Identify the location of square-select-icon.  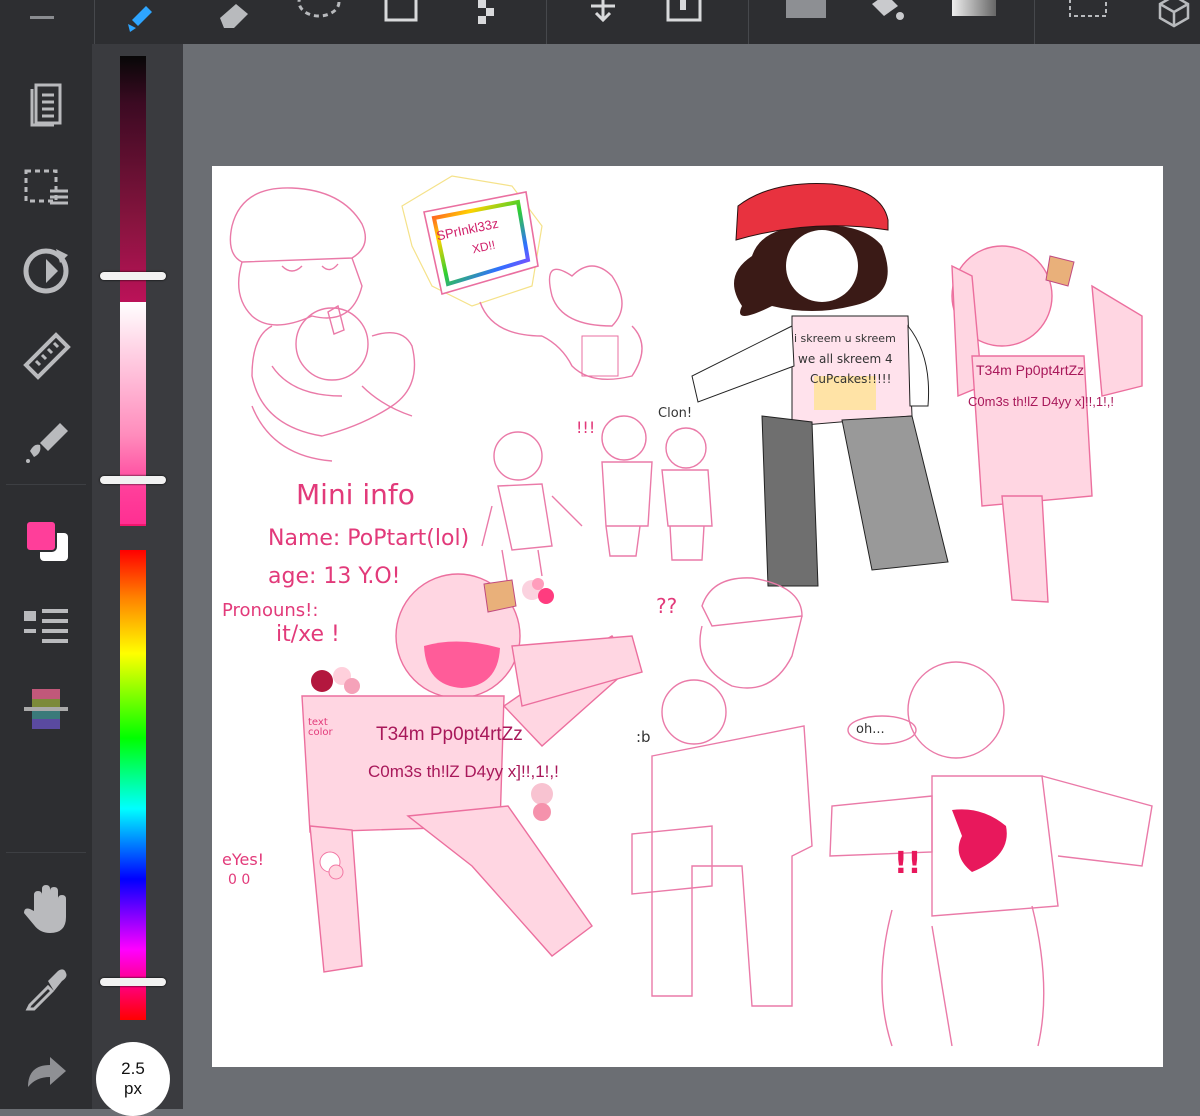
(403, 20).